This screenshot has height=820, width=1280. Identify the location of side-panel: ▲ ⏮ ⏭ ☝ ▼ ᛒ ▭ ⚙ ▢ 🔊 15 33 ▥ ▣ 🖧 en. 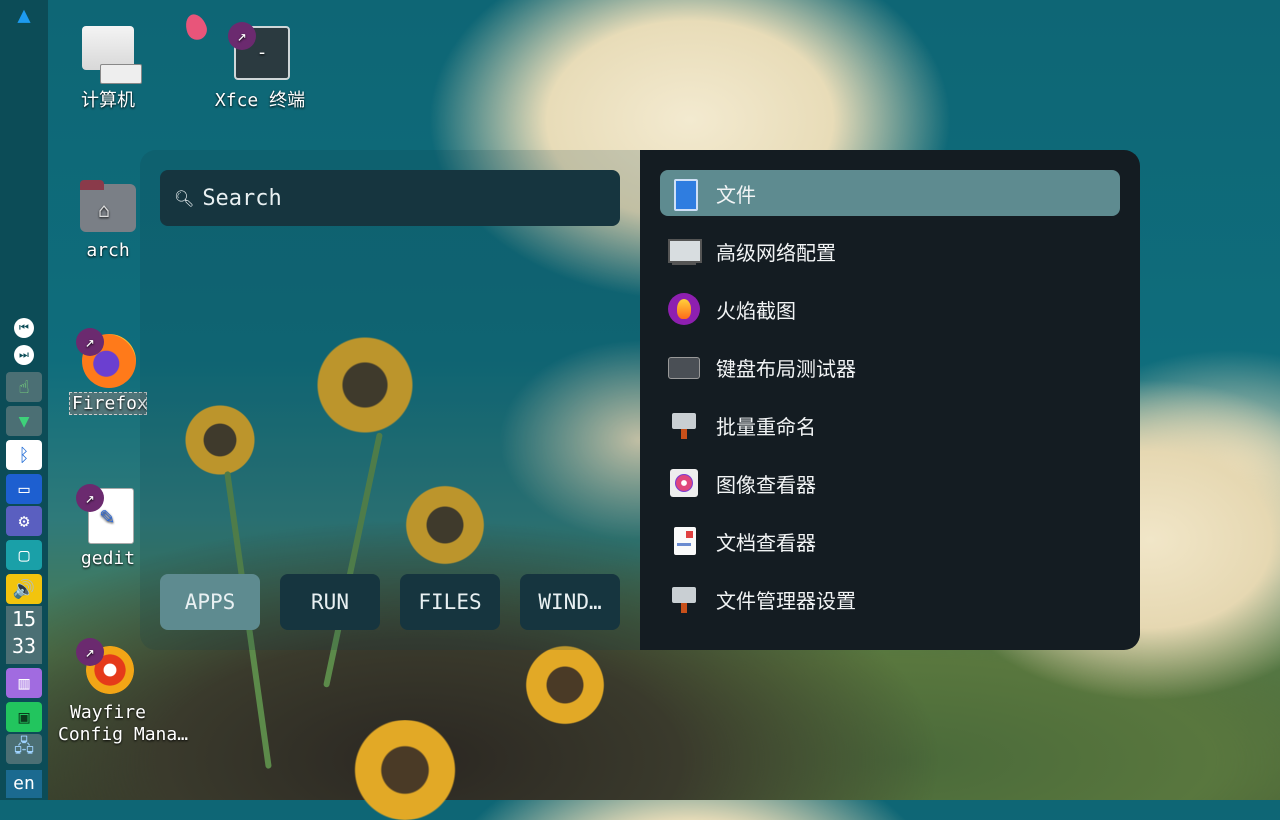
(24, 400).